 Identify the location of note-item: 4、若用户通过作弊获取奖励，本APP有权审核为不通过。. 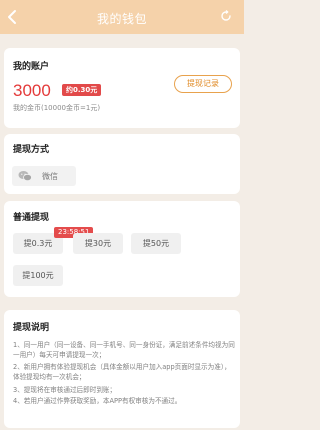
(97, 401).